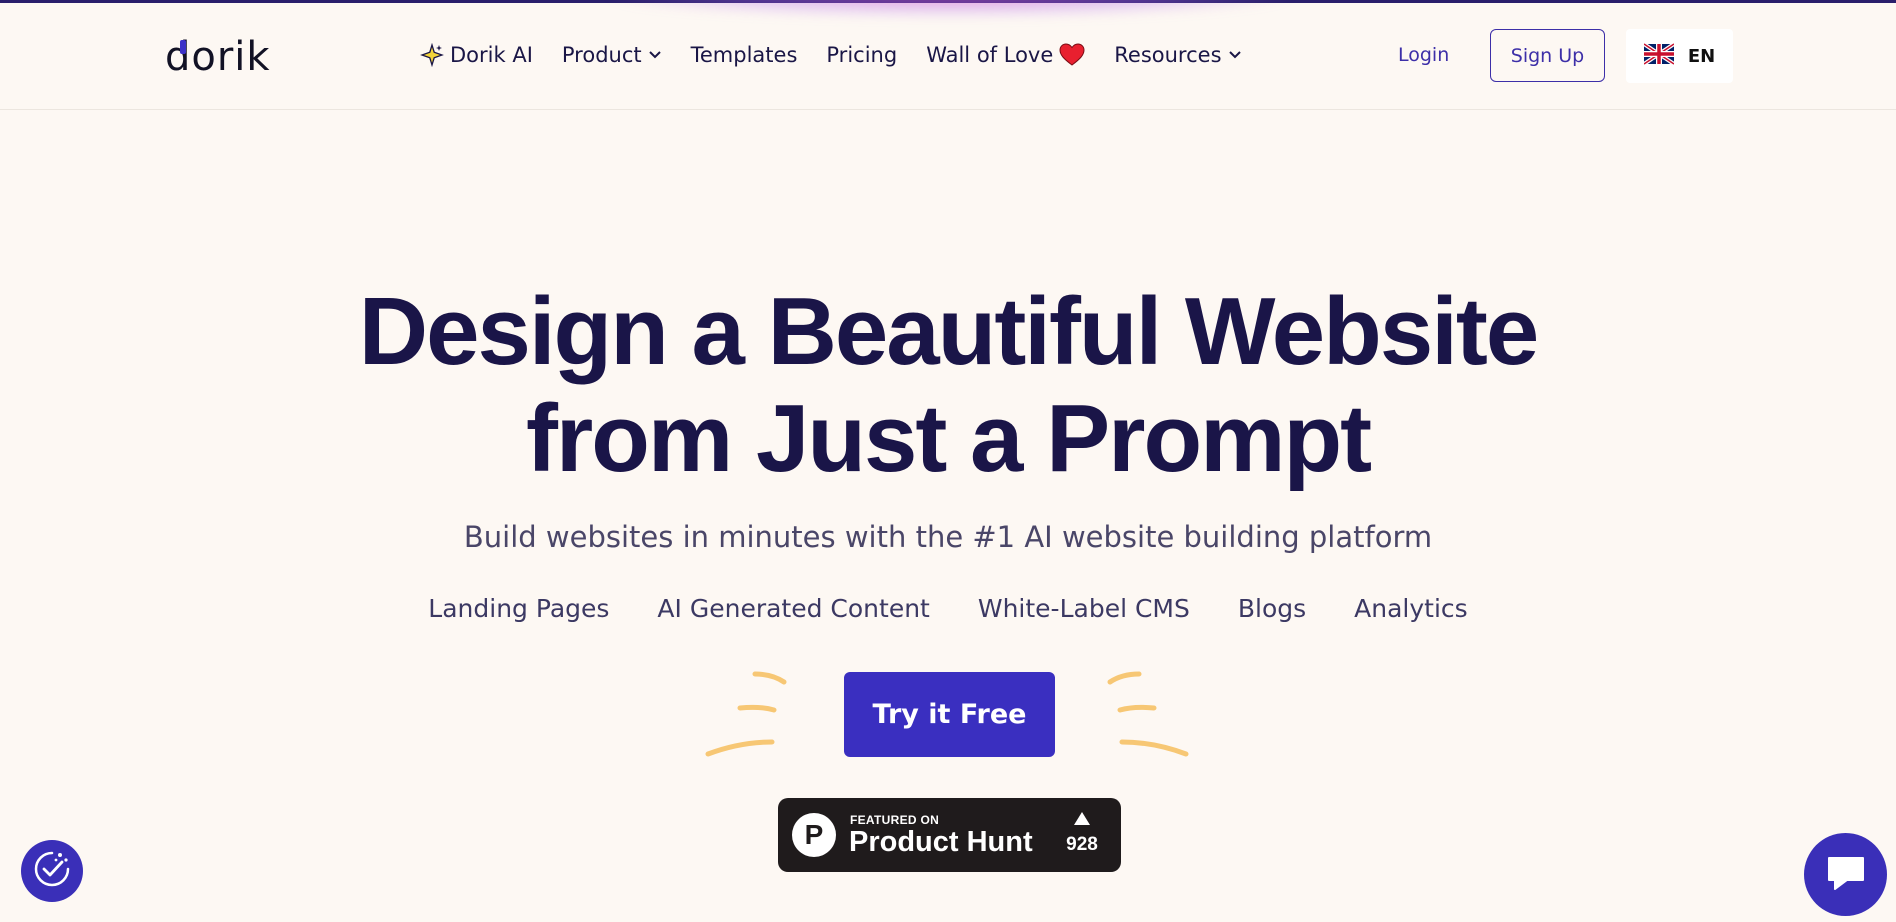  What do you see at coordinates (948, 331) in the screenshot?
I see `hero-title-line-1: Design a Beautiful Website` at bounding box center [948, 331].